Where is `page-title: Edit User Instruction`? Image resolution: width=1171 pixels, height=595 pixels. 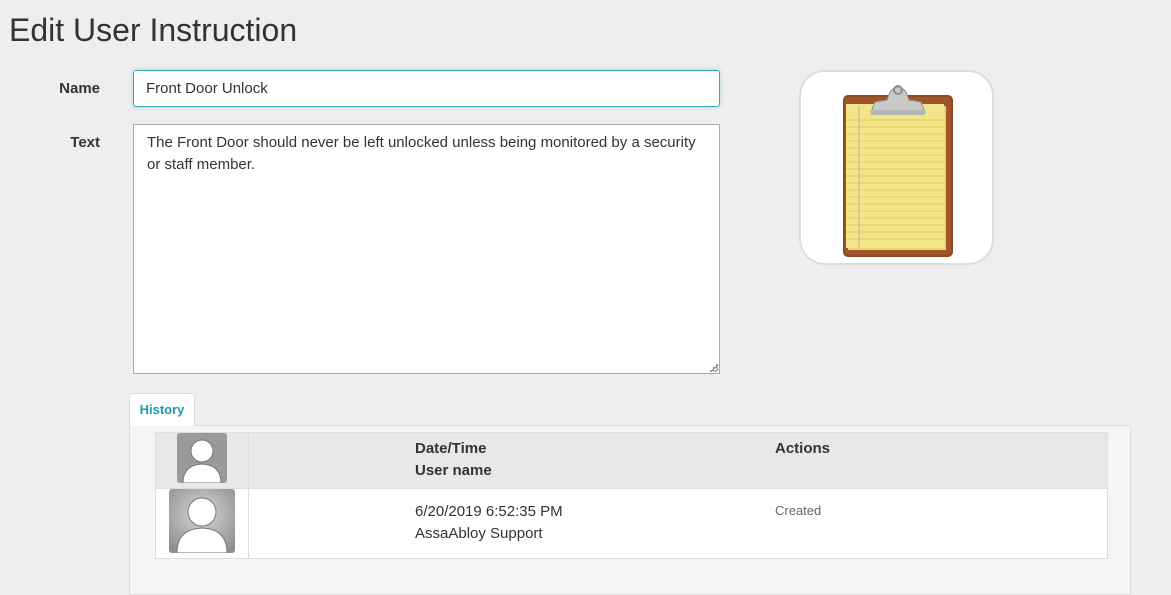 page-title: Edit User Instruction is located at coordinates (153, 30).